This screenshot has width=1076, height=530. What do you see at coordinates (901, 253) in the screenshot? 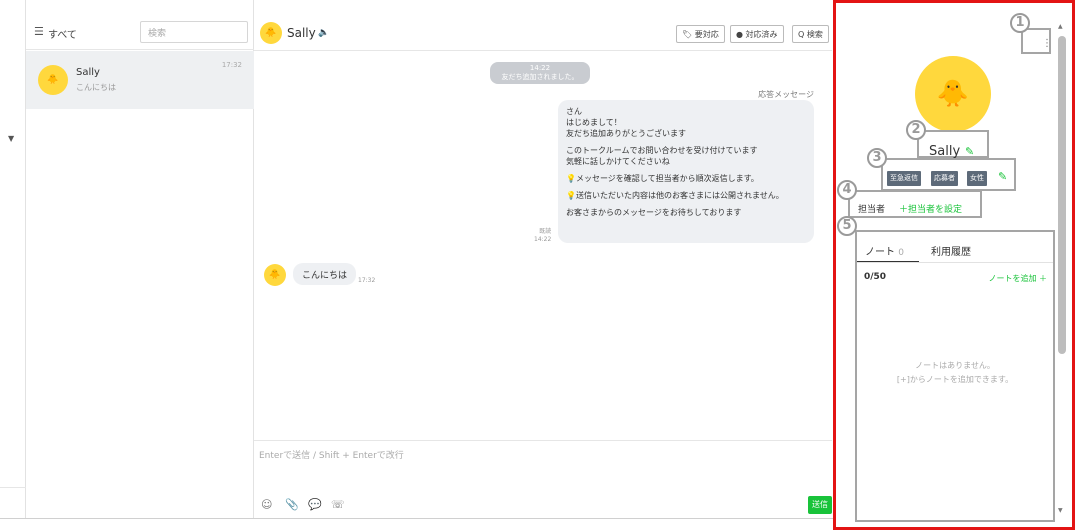
I see `tab-notes-count: 0` at bounding box center [901, 253].